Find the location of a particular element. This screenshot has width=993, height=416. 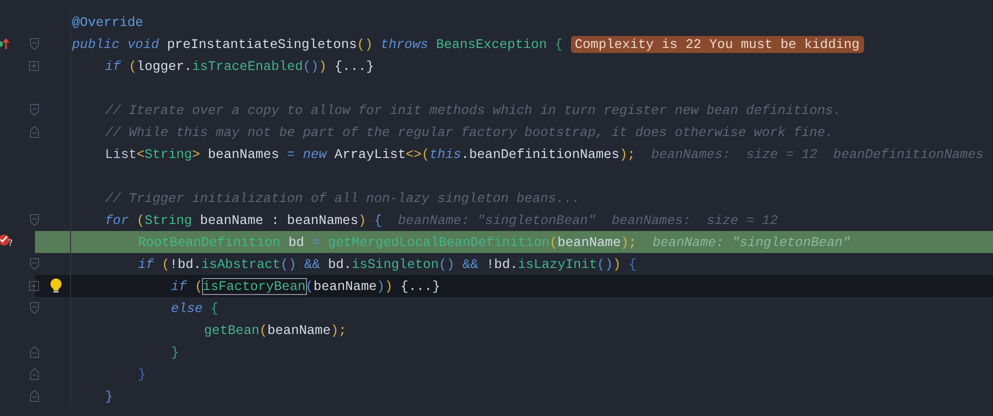

code-token: bd is located at coordinates (296, 242).